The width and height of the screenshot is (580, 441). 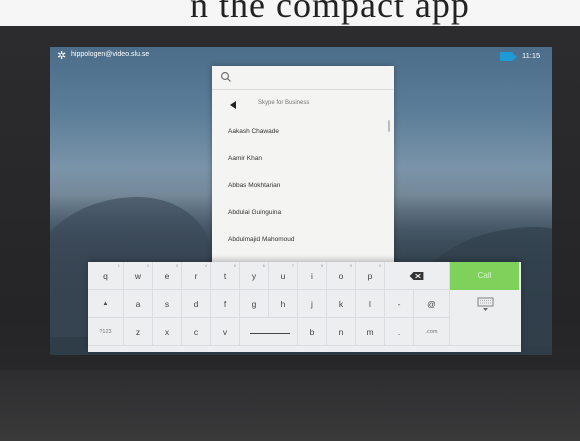 I want to click on key-y: y6, so click(x=254, y=276).